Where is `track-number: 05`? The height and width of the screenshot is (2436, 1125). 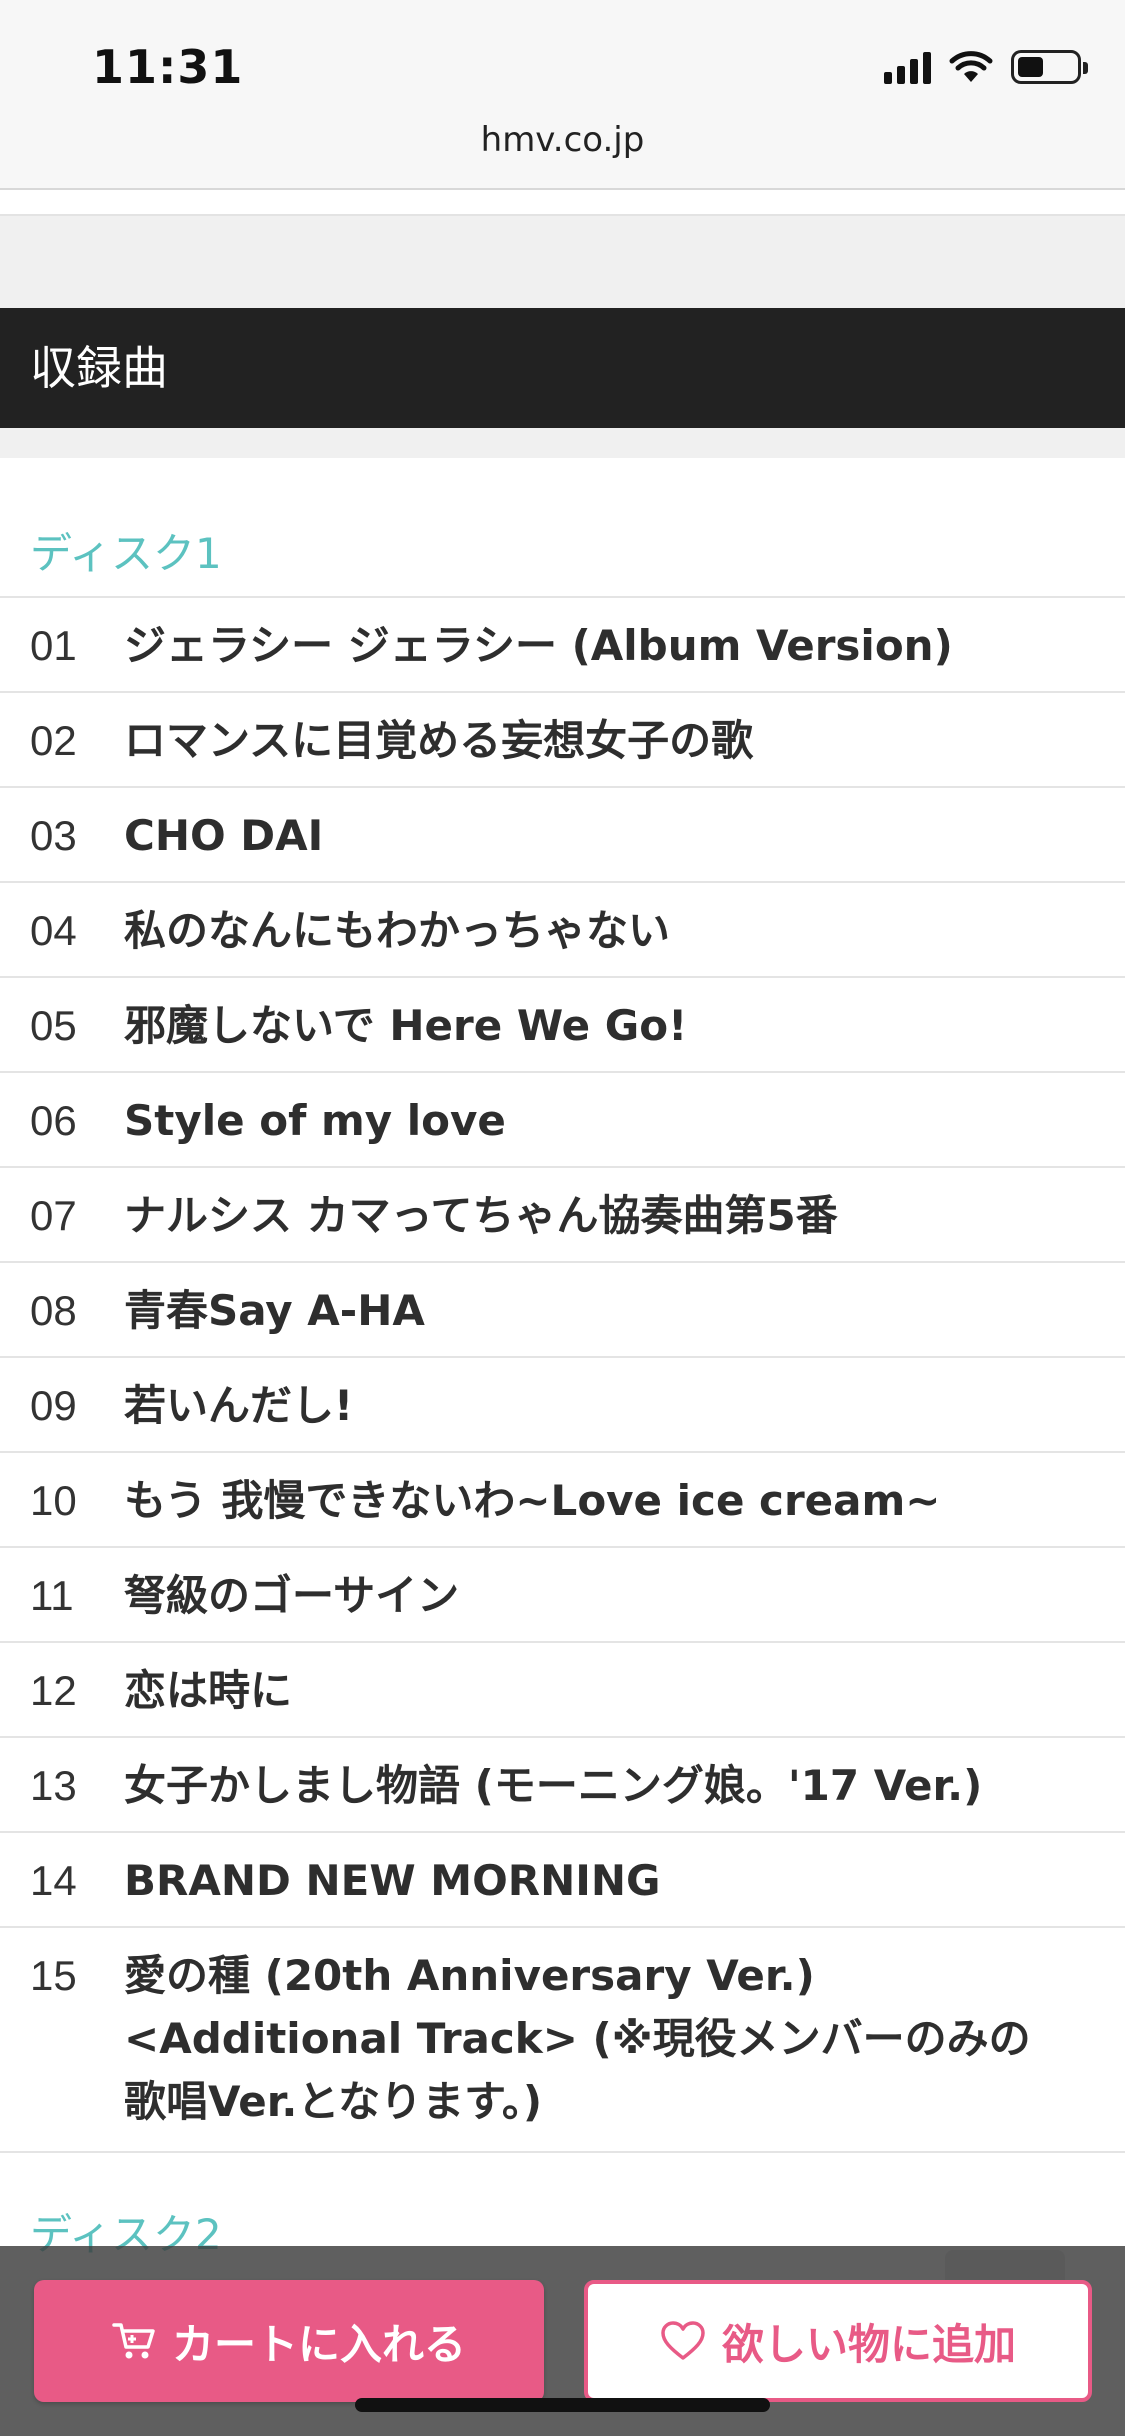 track-number: 05 is located at coordinates (53, 1025).